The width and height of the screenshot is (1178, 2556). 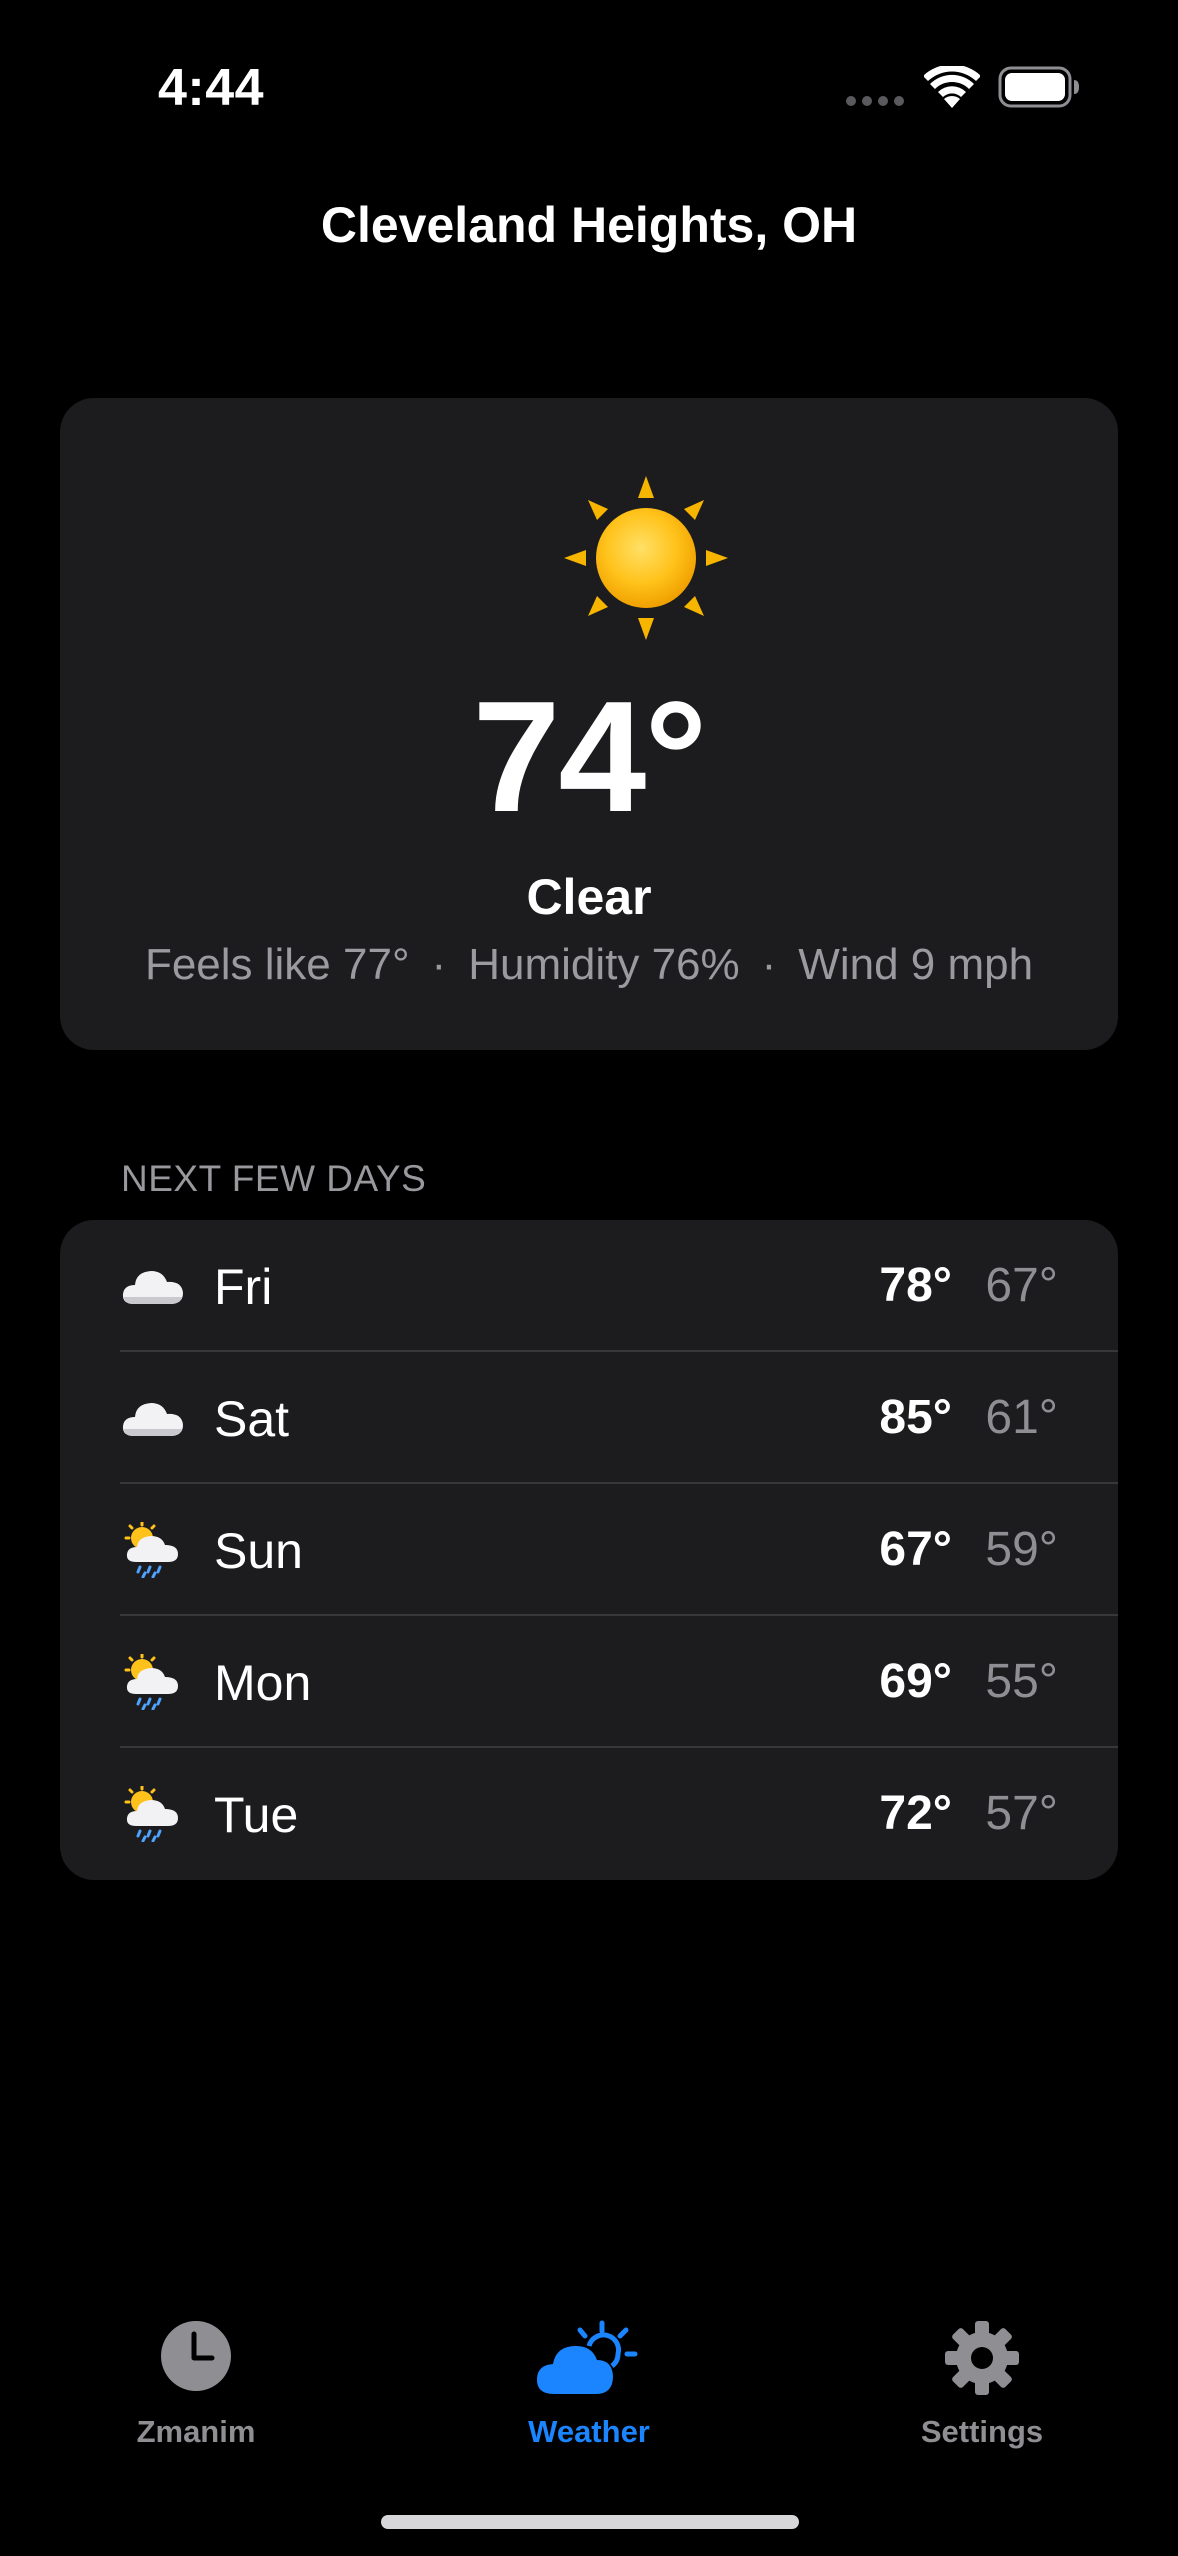 What do you see at coordinates (196, 2356) in the screenshot?
I see `clock-icon` at bounding box center [196, 2356].